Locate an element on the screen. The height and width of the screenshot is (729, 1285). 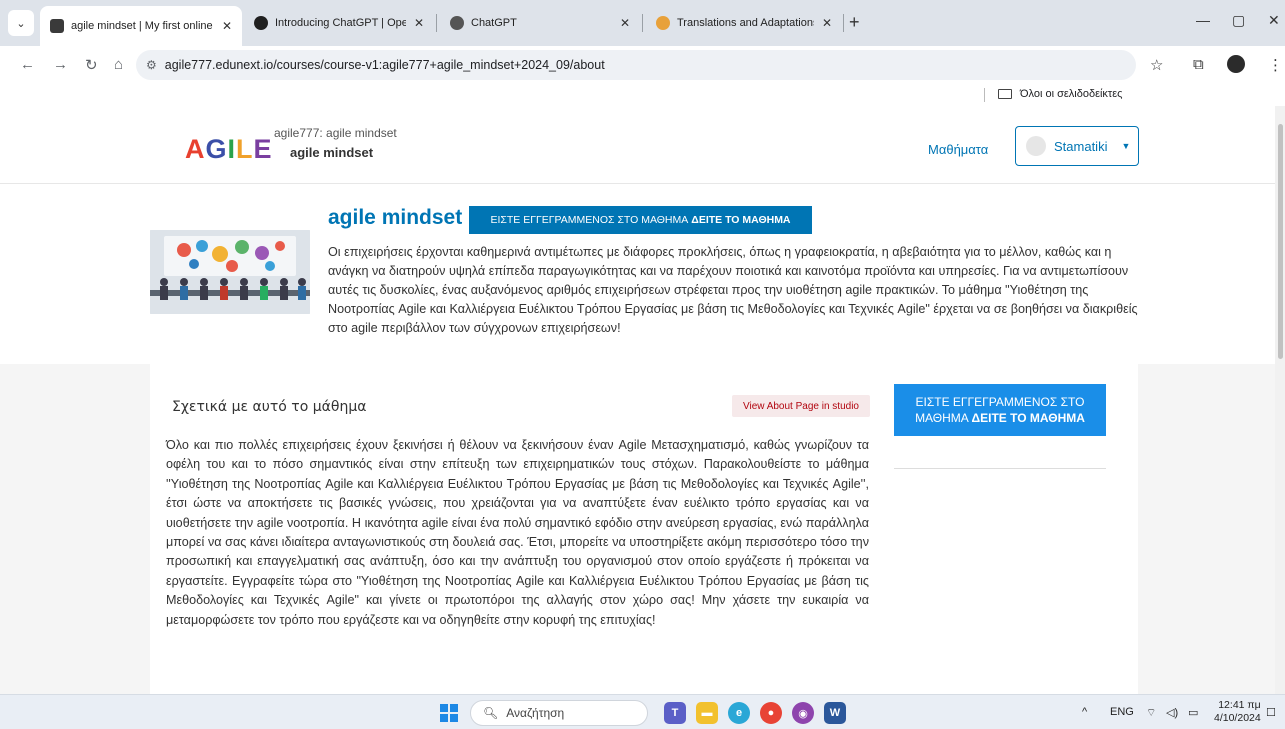
clock-time: 12:41 πμ is located at coordinates (1239, 705).